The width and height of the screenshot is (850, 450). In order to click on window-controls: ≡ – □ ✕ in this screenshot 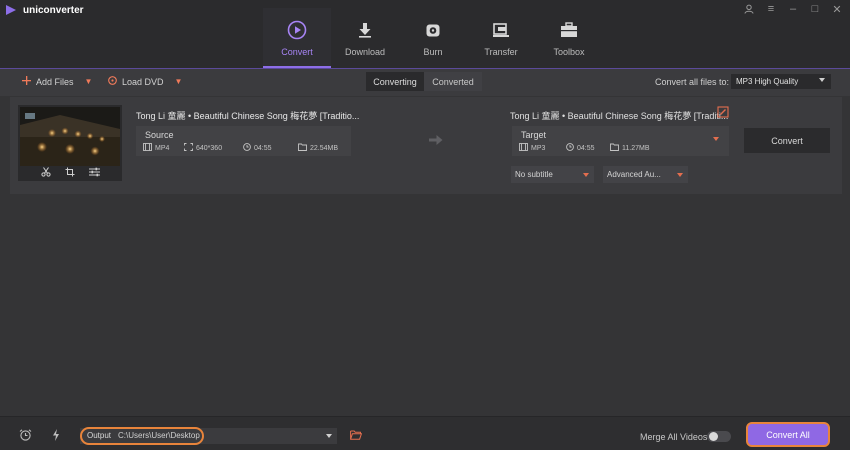, I will do `click(793, 9)`.